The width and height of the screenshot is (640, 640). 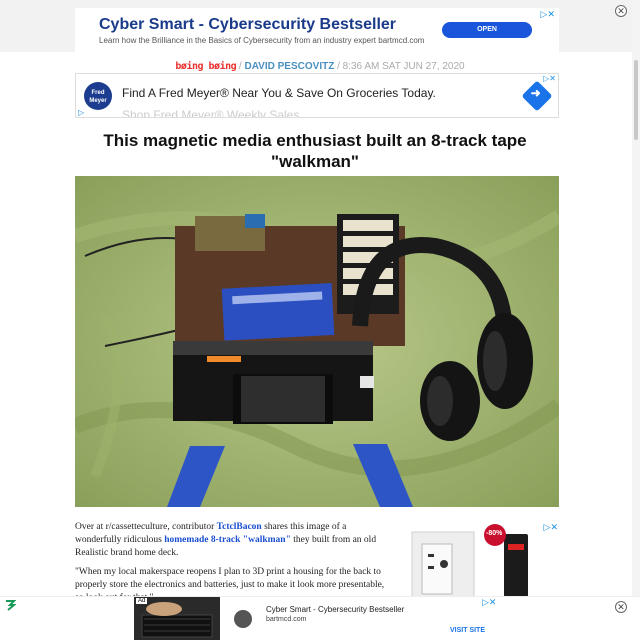 What do you see at coordinates (98, 96) in the screenshot?
I see `fred-meyer-logo: Fred Meyer` at bounding box center [98, 96].